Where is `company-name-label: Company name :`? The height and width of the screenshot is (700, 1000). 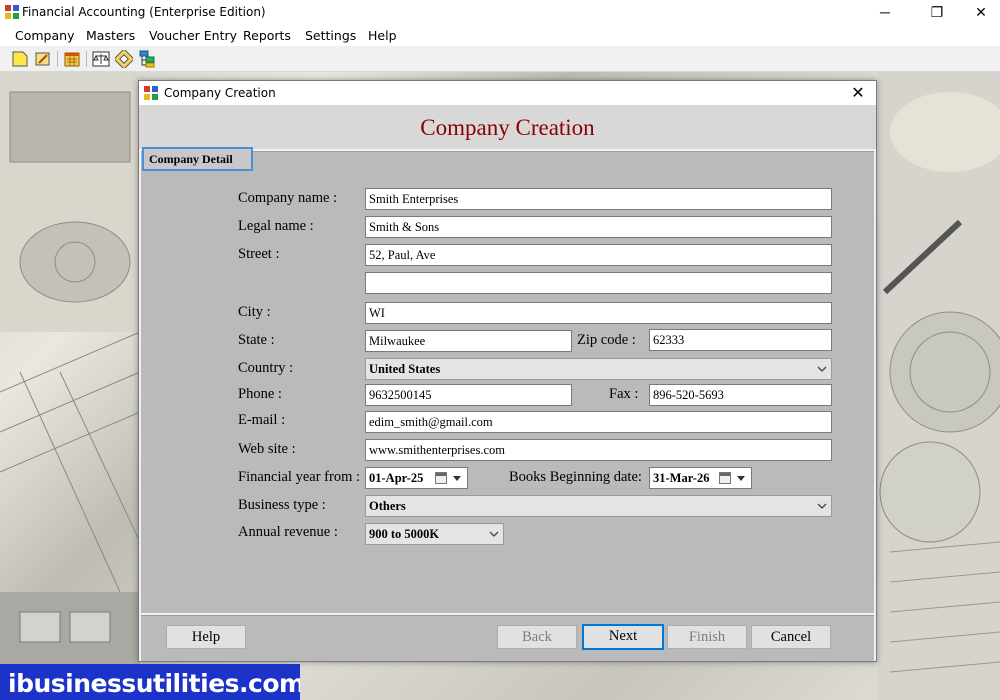 company-name-label: Company name : is located at coordinates (288, 198).